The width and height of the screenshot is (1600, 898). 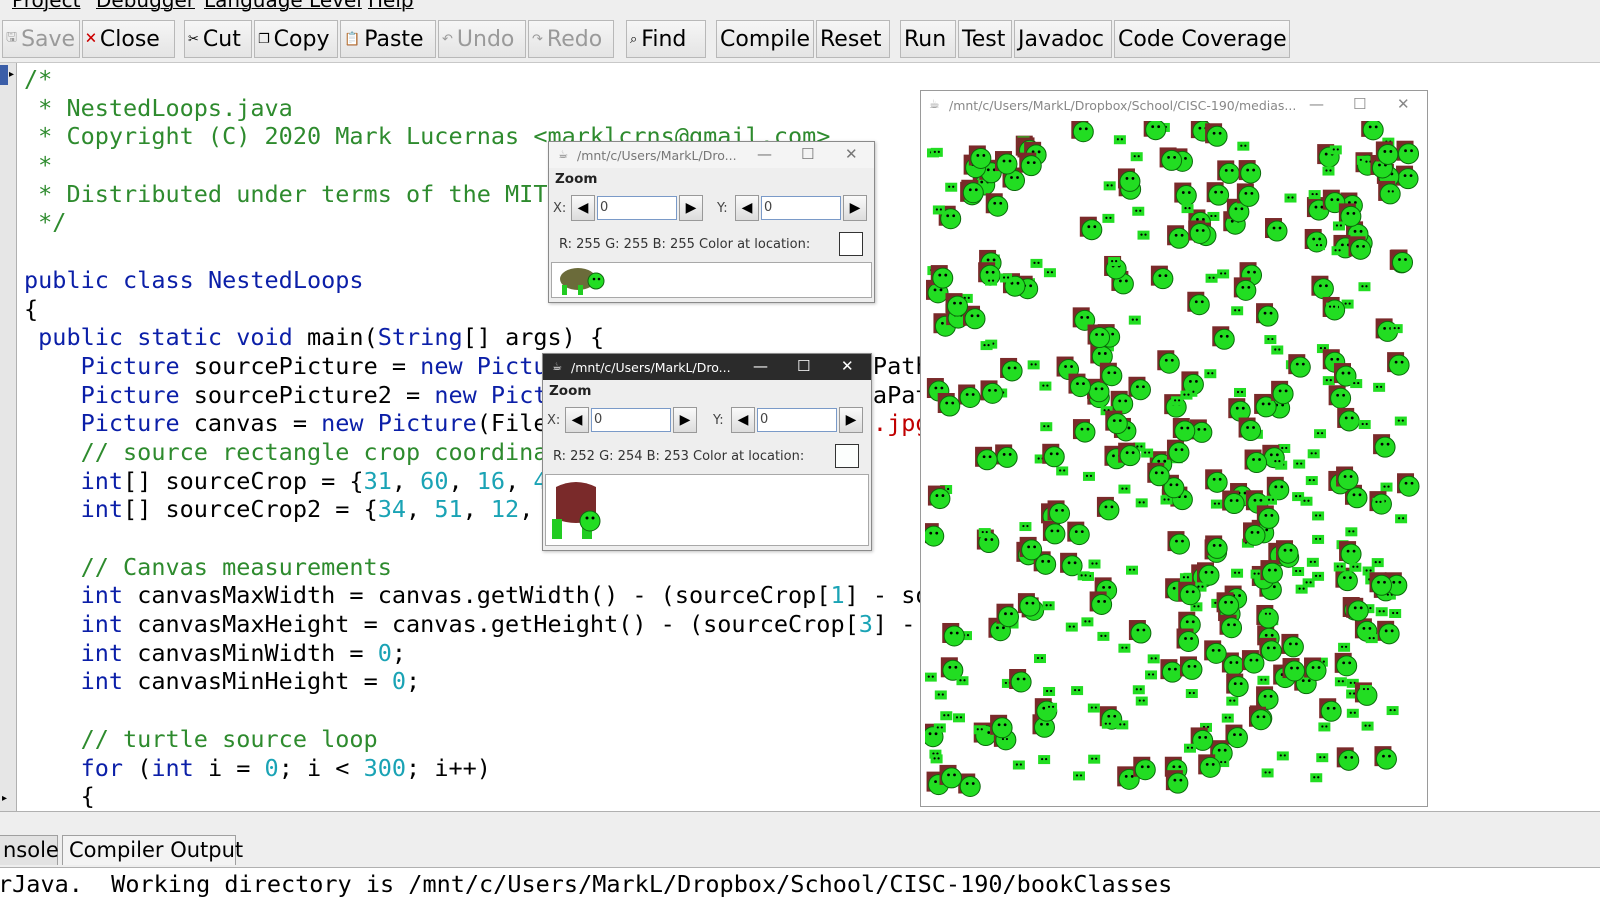 What do you see at coordinates (491, 480) in the screenshot?
I see `code-token: 16` at bounding box center [491, 480].